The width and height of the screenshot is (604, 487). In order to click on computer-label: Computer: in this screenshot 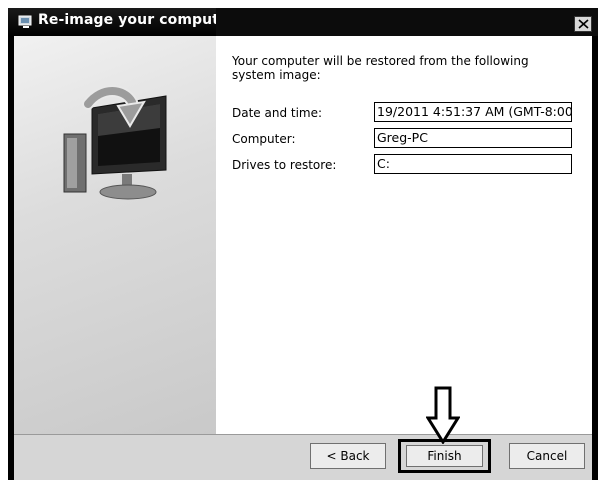, I will do `click(264, 139)`.